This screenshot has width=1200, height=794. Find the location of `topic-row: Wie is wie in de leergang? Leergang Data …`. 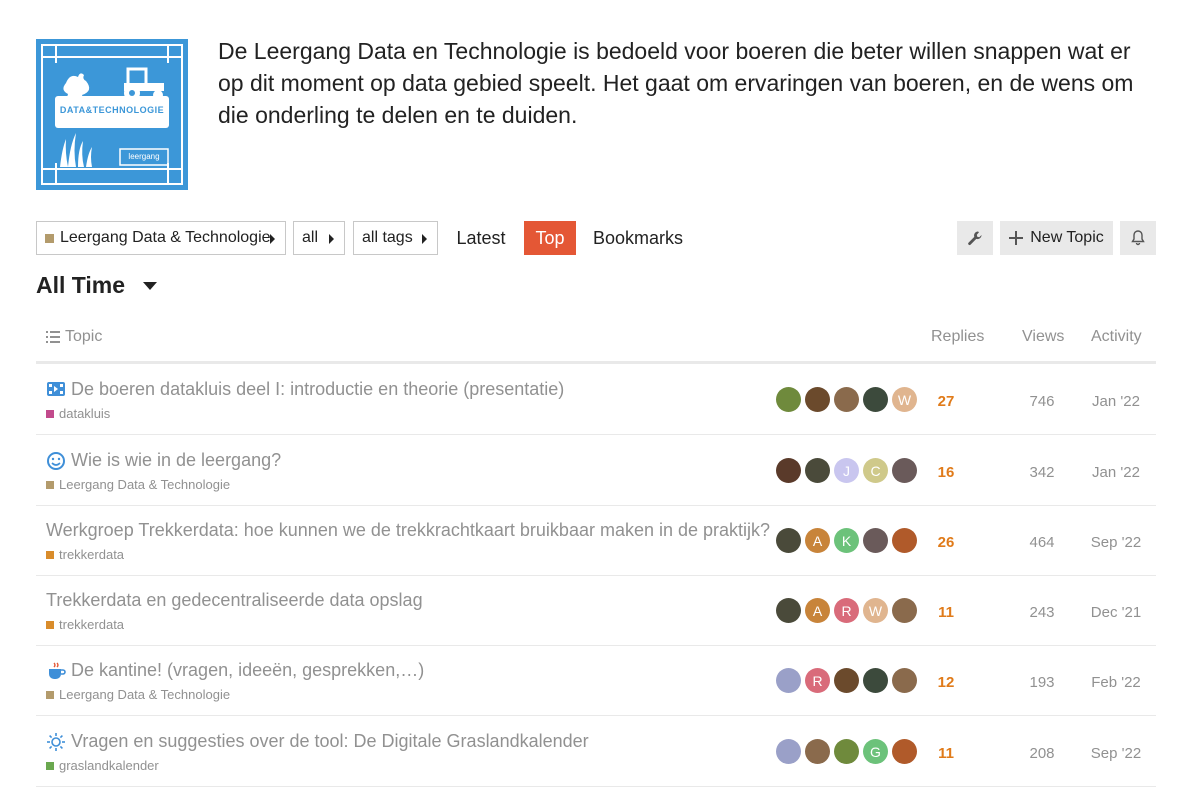

topic-row: Wie is wie in de leergang? Leergang Data … is located at coordinates (596, 471).